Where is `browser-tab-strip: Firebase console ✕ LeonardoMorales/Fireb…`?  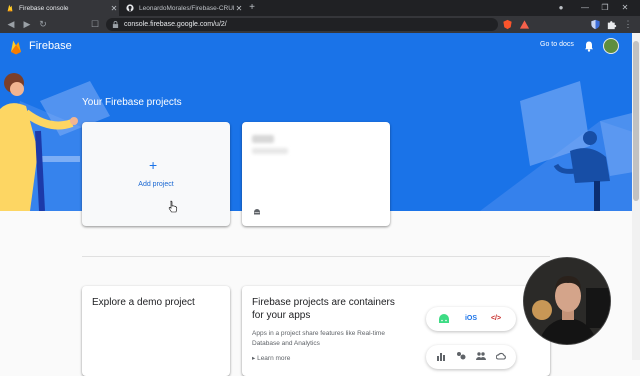 browser-tab-strip: Firebase console ✕ LeonardoMorales/Fireb… is located at coordinates (320, 8).